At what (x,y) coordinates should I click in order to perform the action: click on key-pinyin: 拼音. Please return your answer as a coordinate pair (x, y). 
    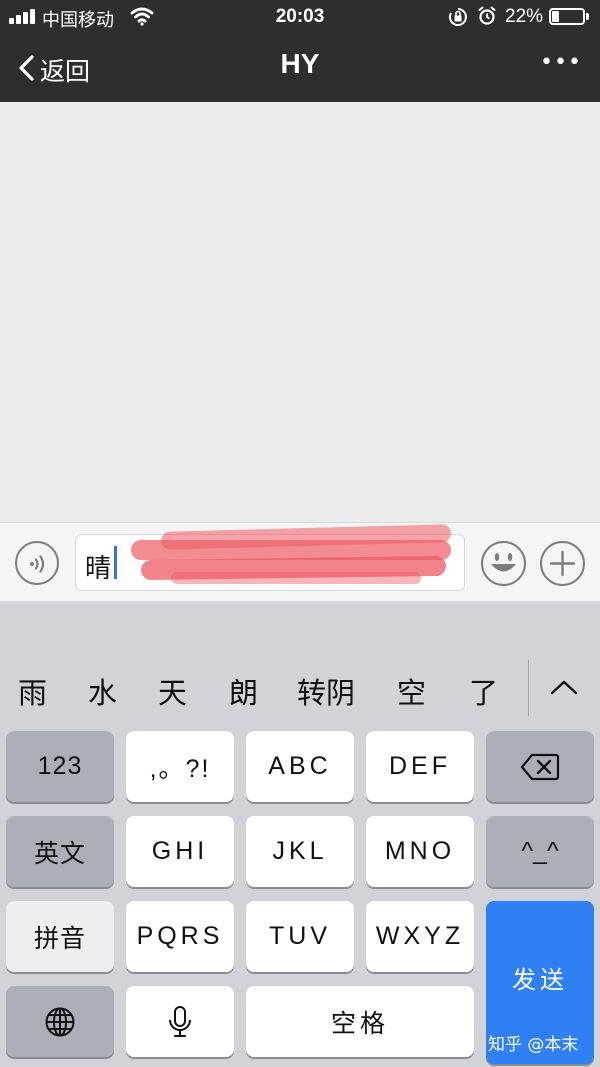
    Looking at the image, I should click on (60, 936).